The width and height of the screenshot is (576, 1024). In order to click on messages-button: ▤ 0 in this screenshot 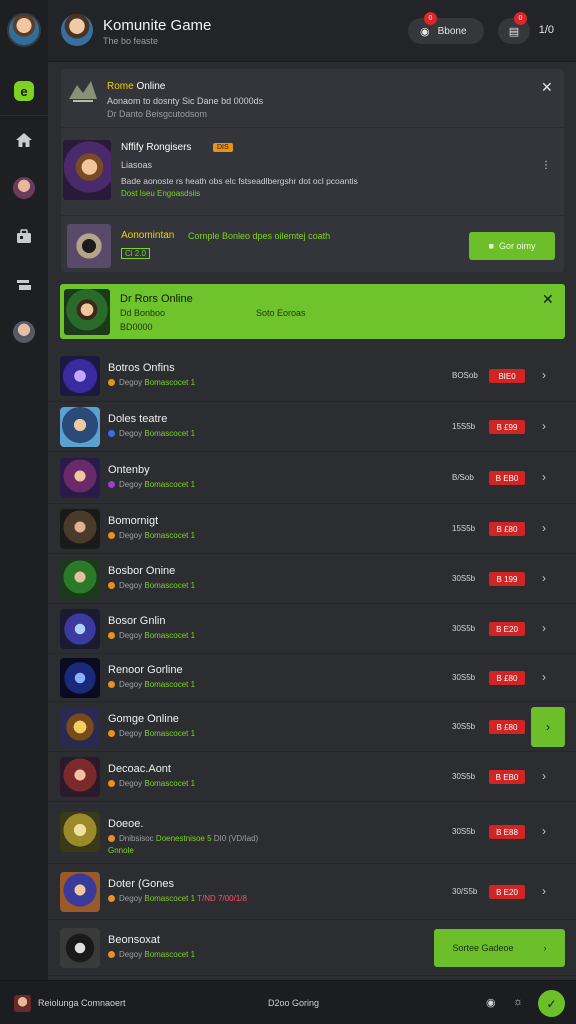, I will do `click(514, 28)`.